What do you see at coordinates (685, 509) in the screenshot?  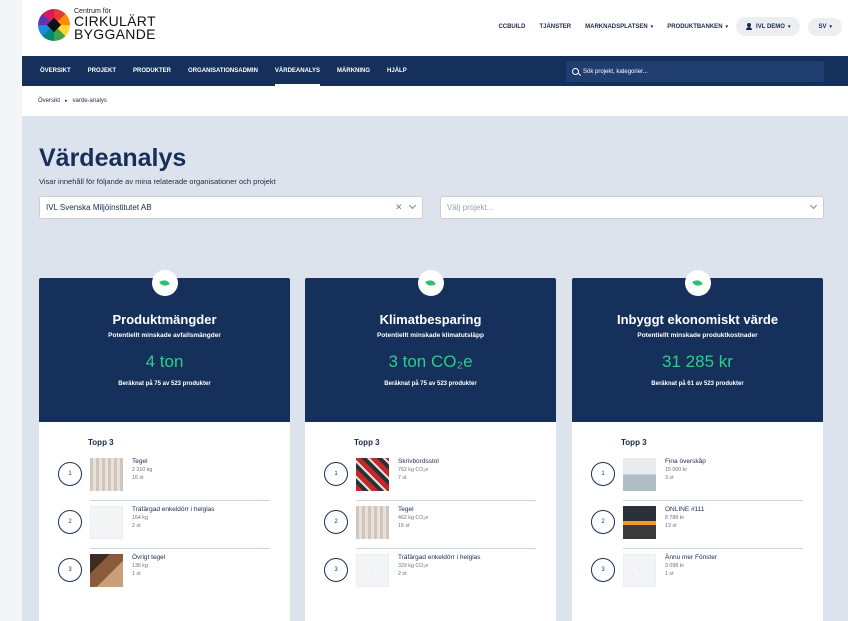 I see `product-name: ONLINE #111` at bounding box center [685, 509].